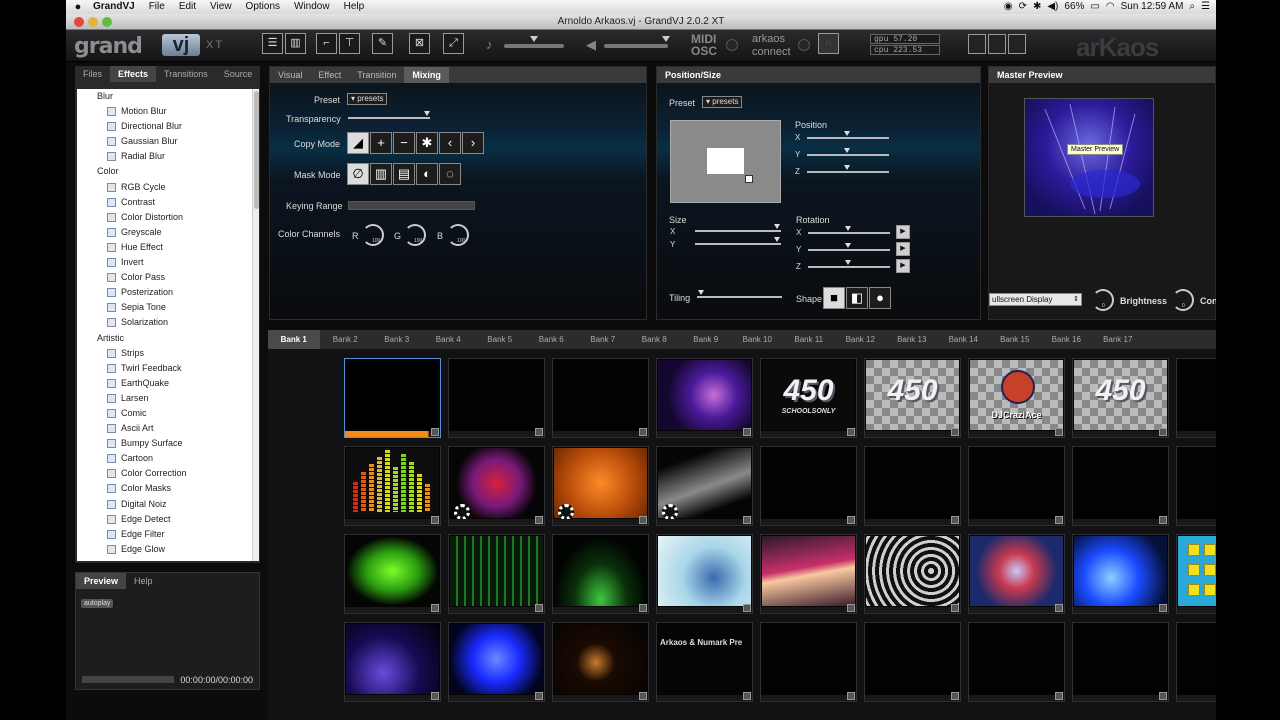 The height and width of the screenshot is (720, 1280). What do you see at coordinates (168, 504) in the screenshot?
I see `effect-item: Digital Noiz` at bounding box center [168, 504].